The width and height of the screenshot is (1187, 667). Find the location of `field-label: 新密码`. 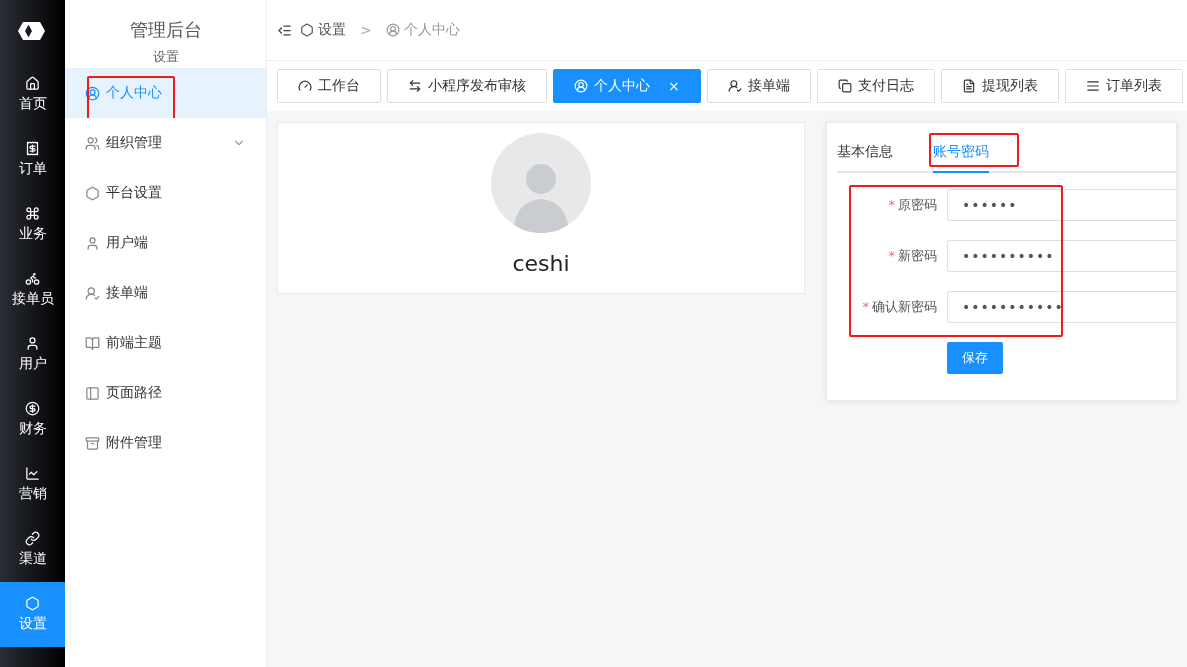

field-label: 新密码 is located at coordinates (917, 255).